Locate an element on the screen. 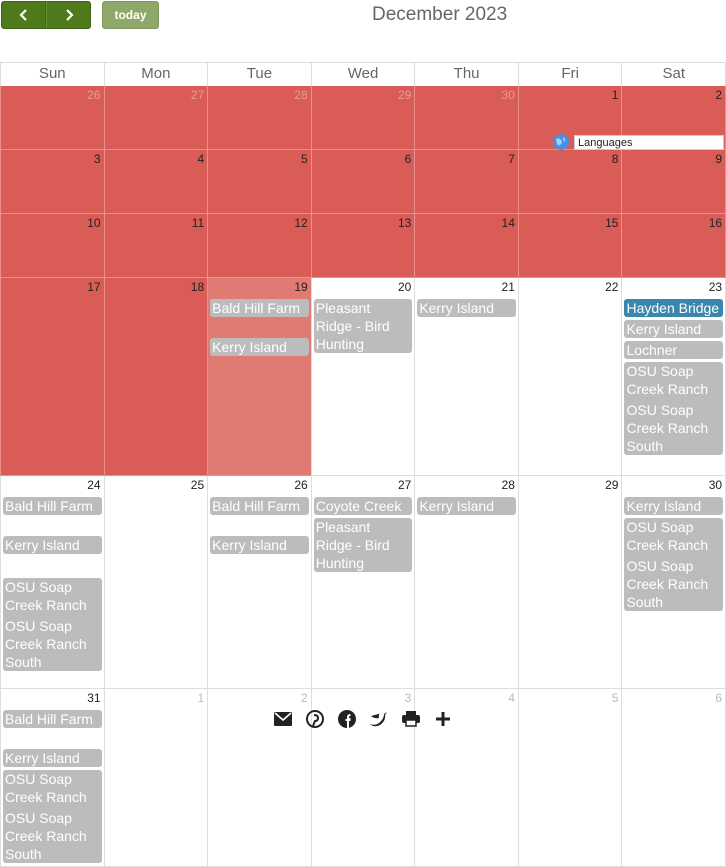 The width and height of the screenshot is (726, 867). day-cell: 30 is located at coordinates (466, 118).